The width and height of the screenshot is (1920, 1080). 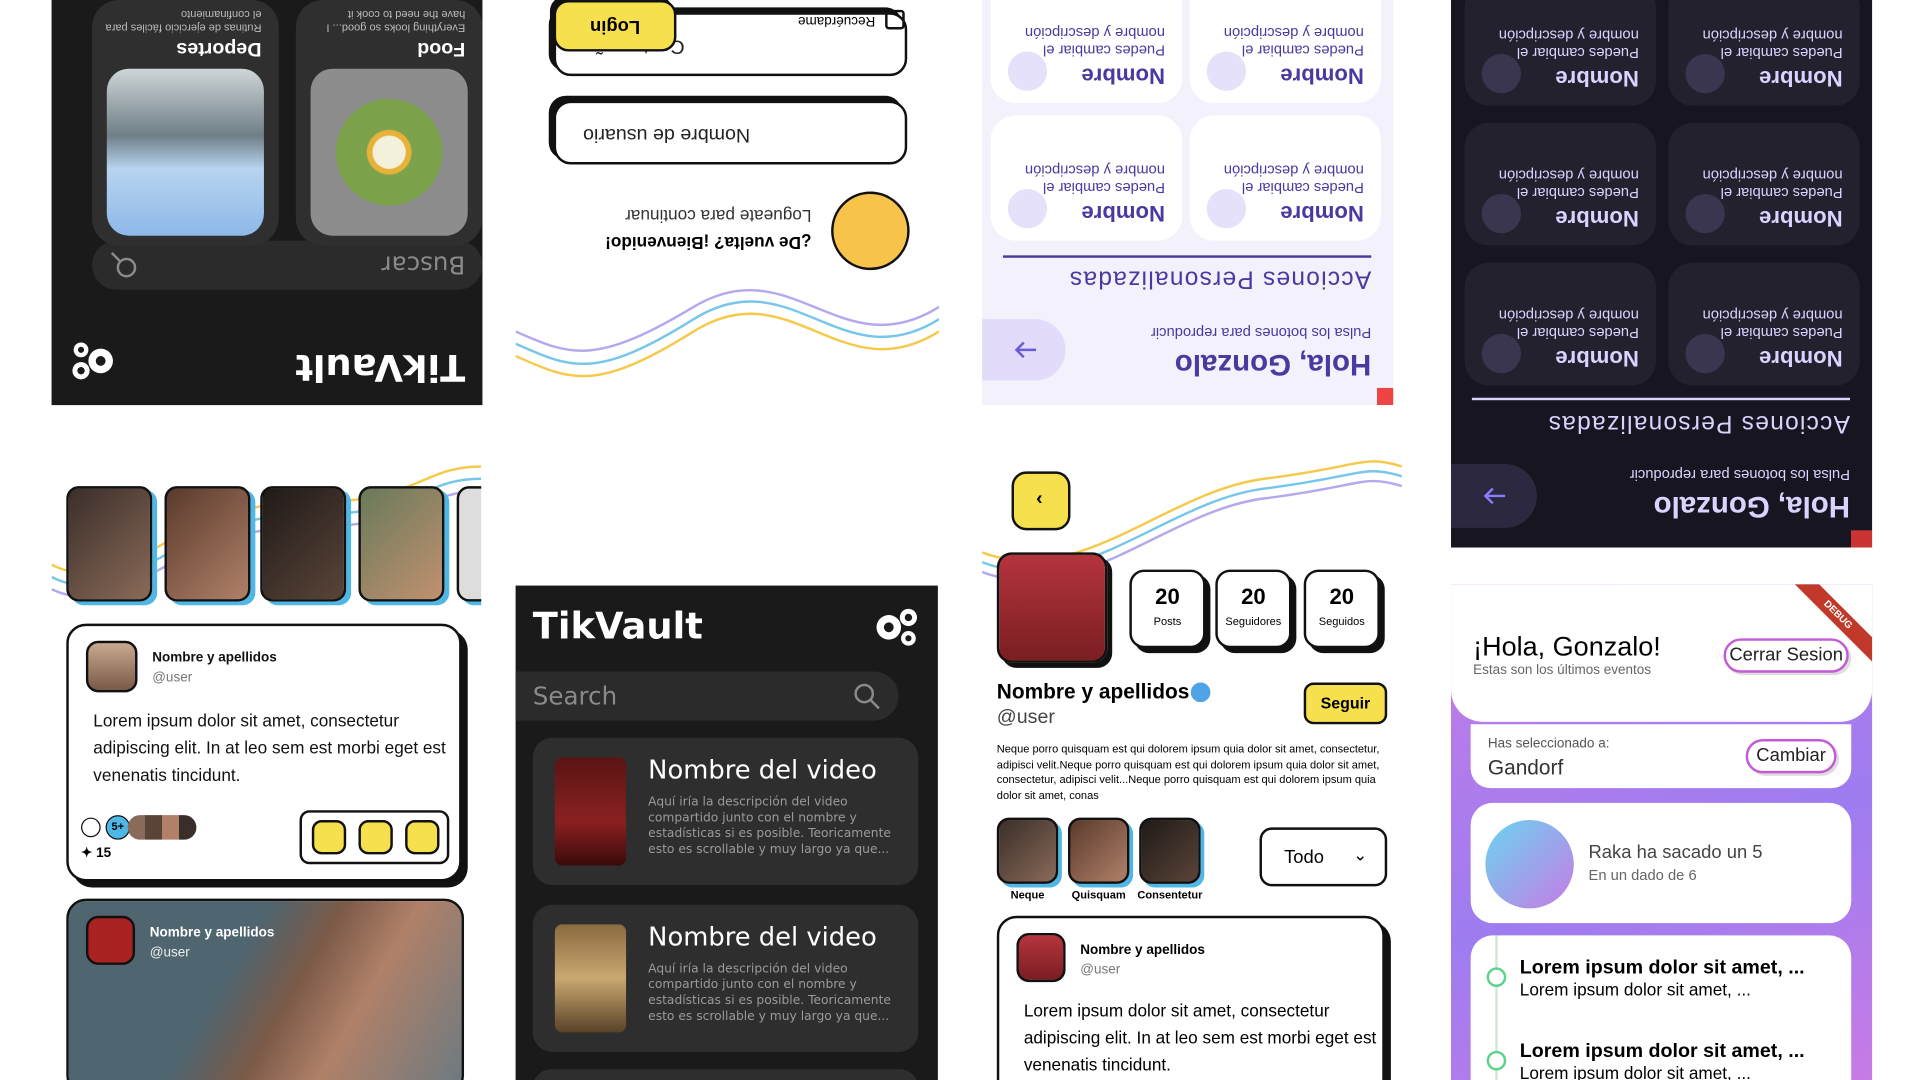 What do you see at coordinates (590, 978) in the screenshot?
I see `video-thumbnail` at bounding box center [590, 978].